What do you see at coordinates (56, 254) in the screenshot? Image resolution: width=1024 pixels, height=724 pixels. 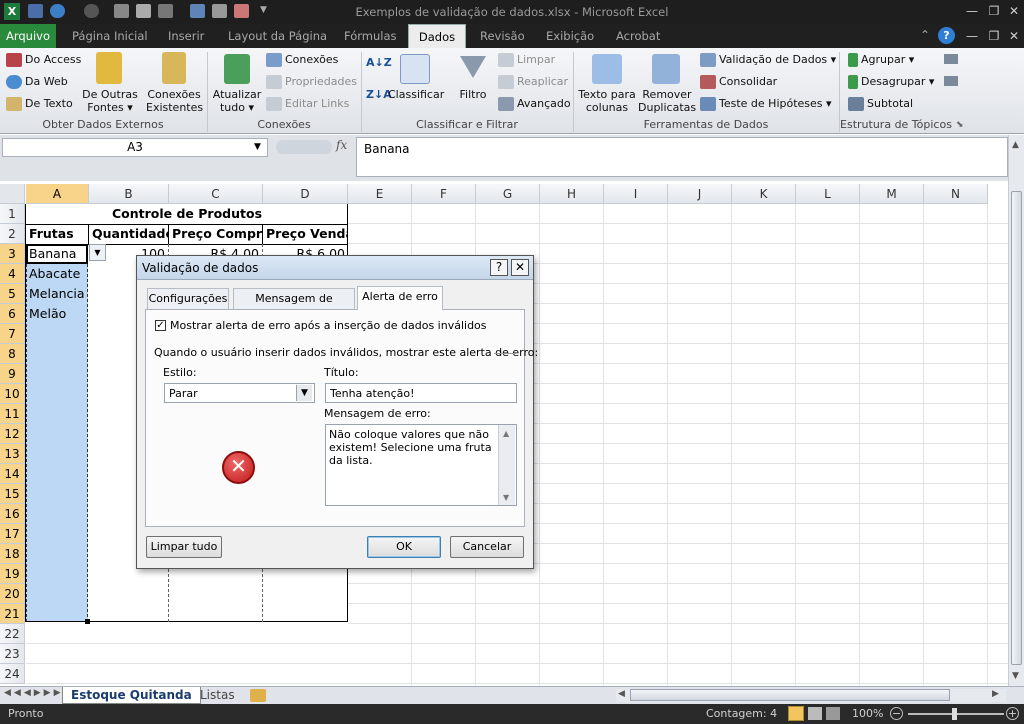 I see `fruit-cell: Banana` at bounding box center [56, 254].